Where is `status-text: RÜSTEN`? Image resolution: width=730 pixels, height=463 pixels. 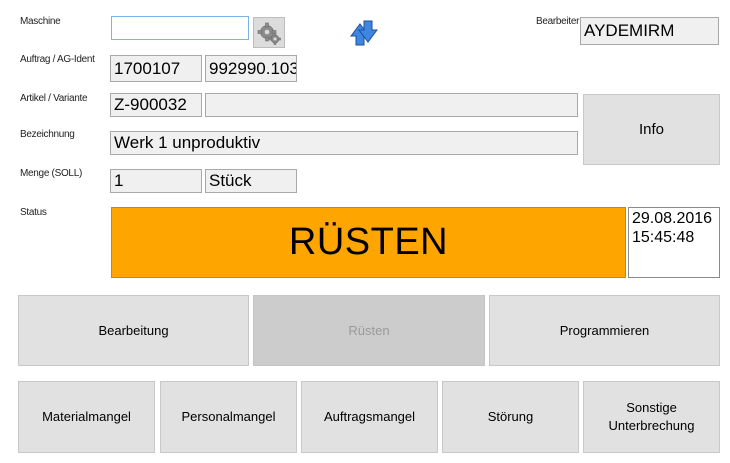
status-text: RÜSTEN is located at coordinates (368, 242).